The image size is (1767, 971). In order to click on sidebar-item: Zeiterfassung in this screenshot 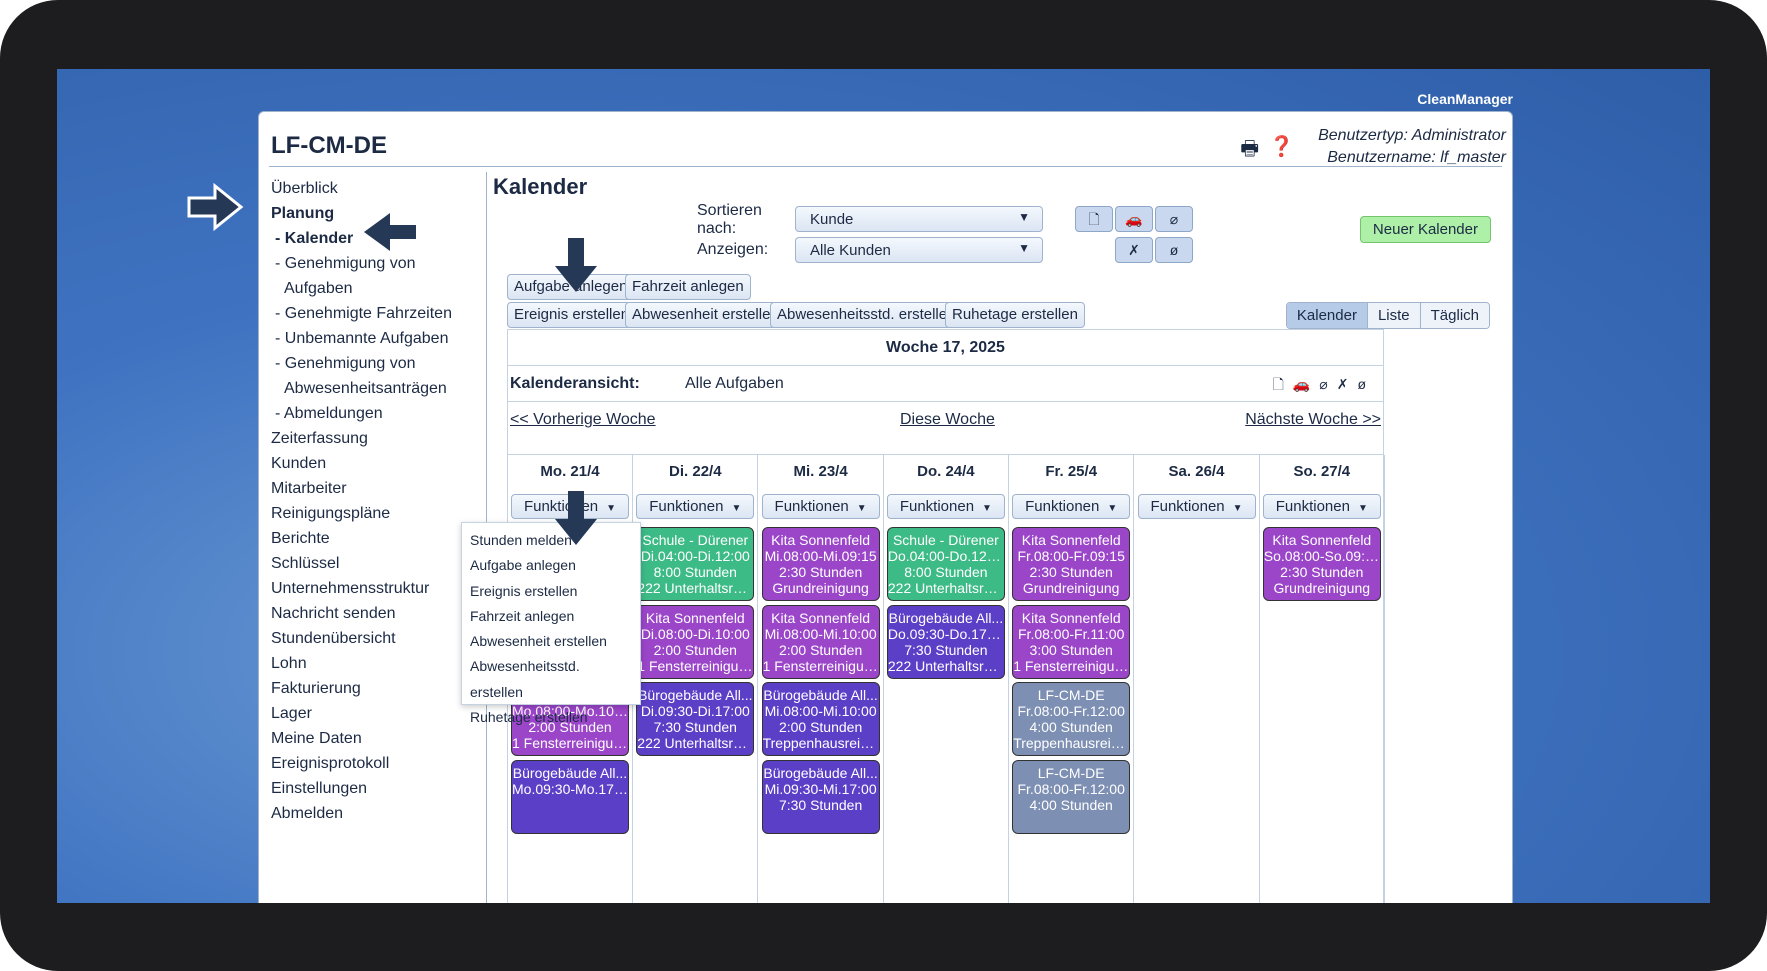, I will do `click(371, 438)`.